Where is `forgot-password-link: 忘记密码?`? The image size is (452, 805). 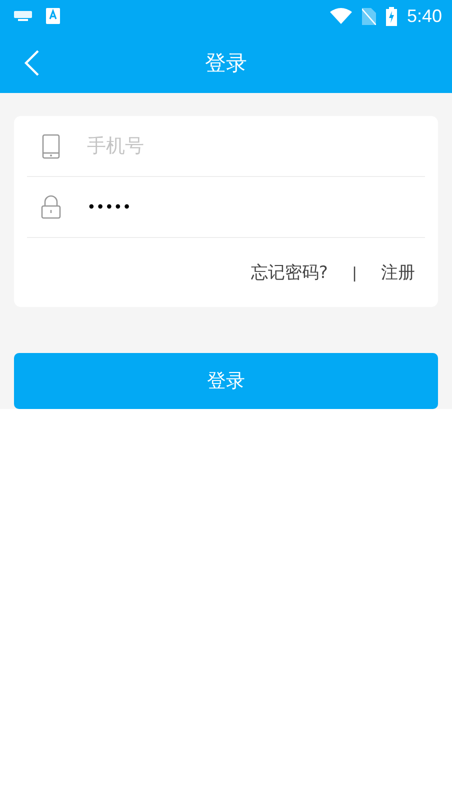 forgot-password-link: 忘记密码? is located at coordinates (289, 272).